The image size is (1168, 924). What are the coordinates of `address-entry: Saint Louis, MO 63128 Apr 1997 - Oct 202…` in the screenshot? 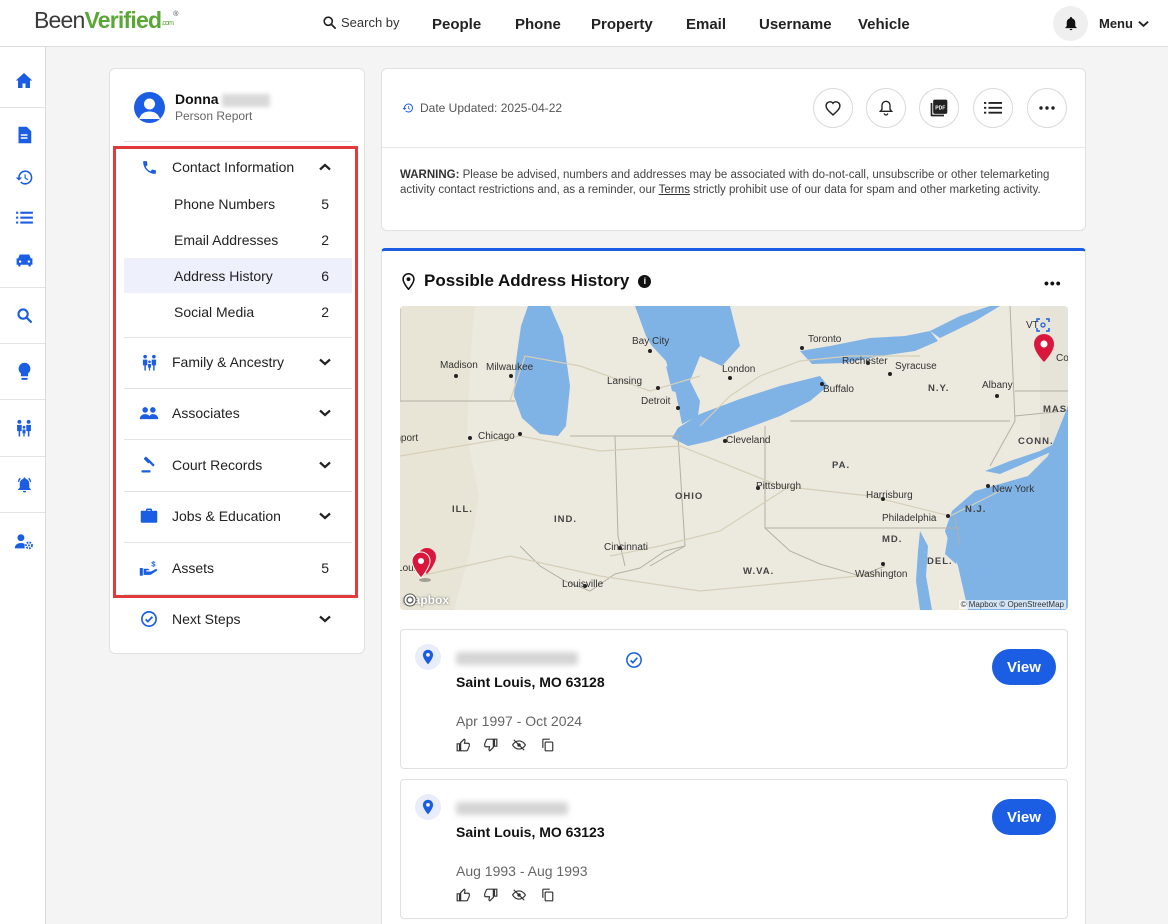 It's located at (734, 699).